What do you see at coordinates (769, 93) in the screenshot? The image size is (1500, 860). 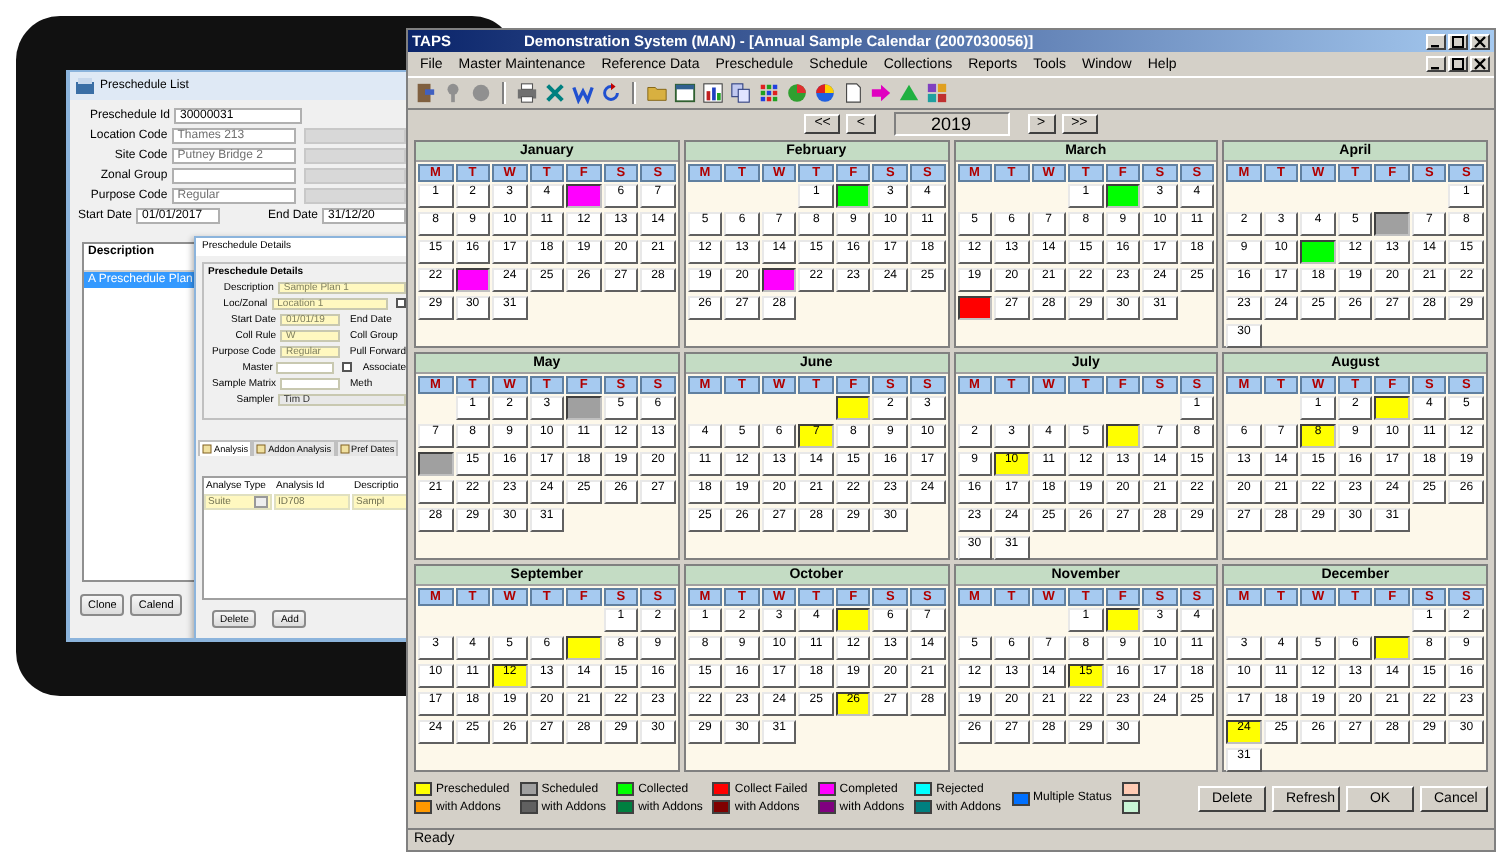 I see `dots-icon` at bounding box center [769, 93].